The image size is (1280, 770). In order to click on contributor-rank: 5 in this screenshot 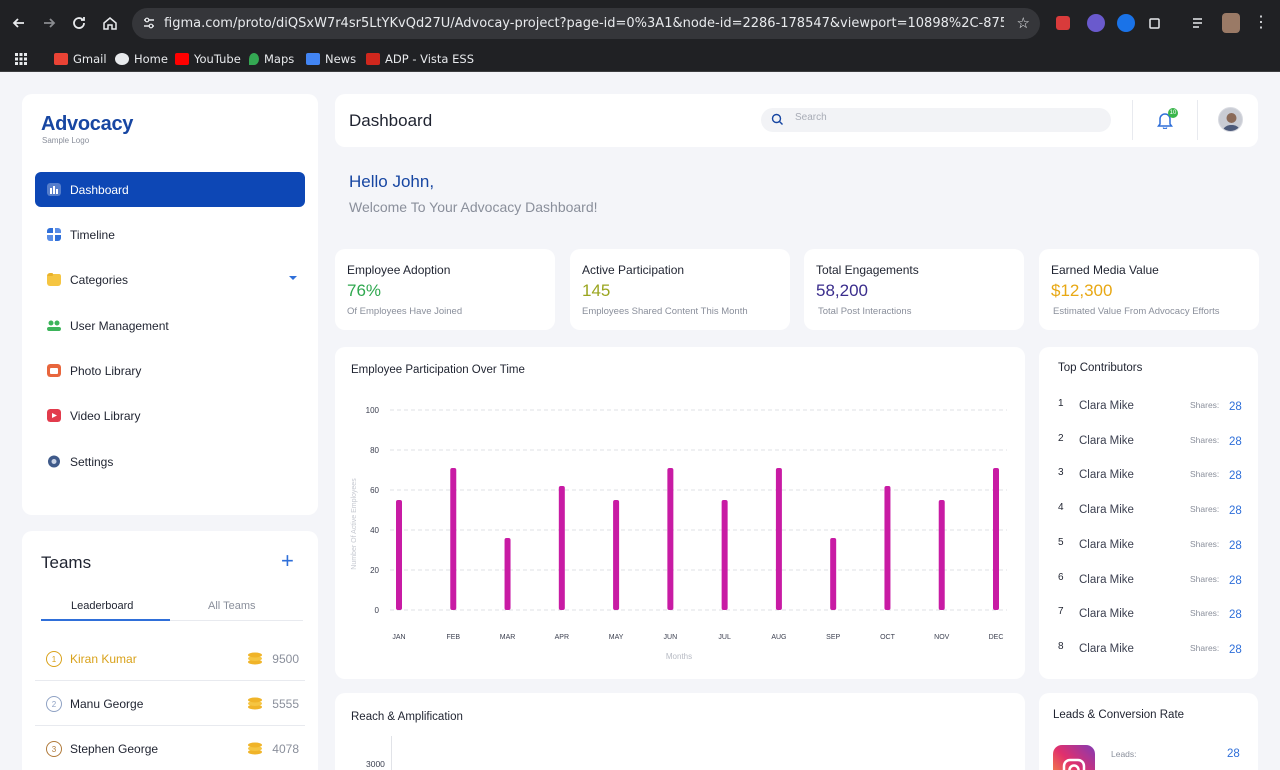, I will do `click(1061, 542)`.